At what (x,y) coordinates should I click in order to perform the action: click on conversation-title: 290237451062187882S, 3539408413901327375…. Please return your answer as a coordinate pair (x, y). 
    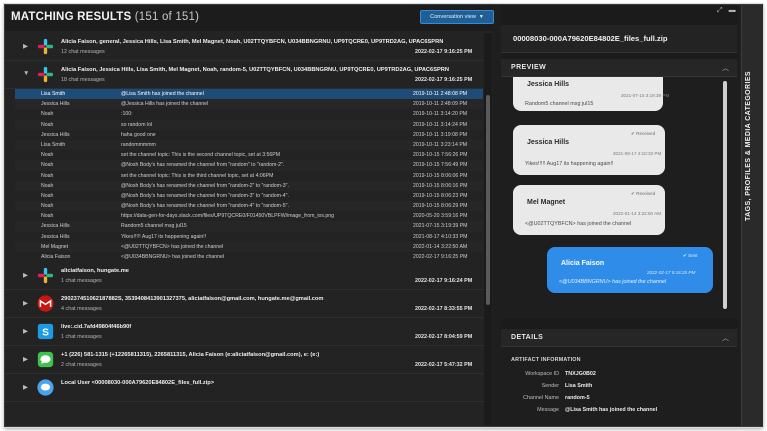
    Looking at the image, I should click on (192, 299).